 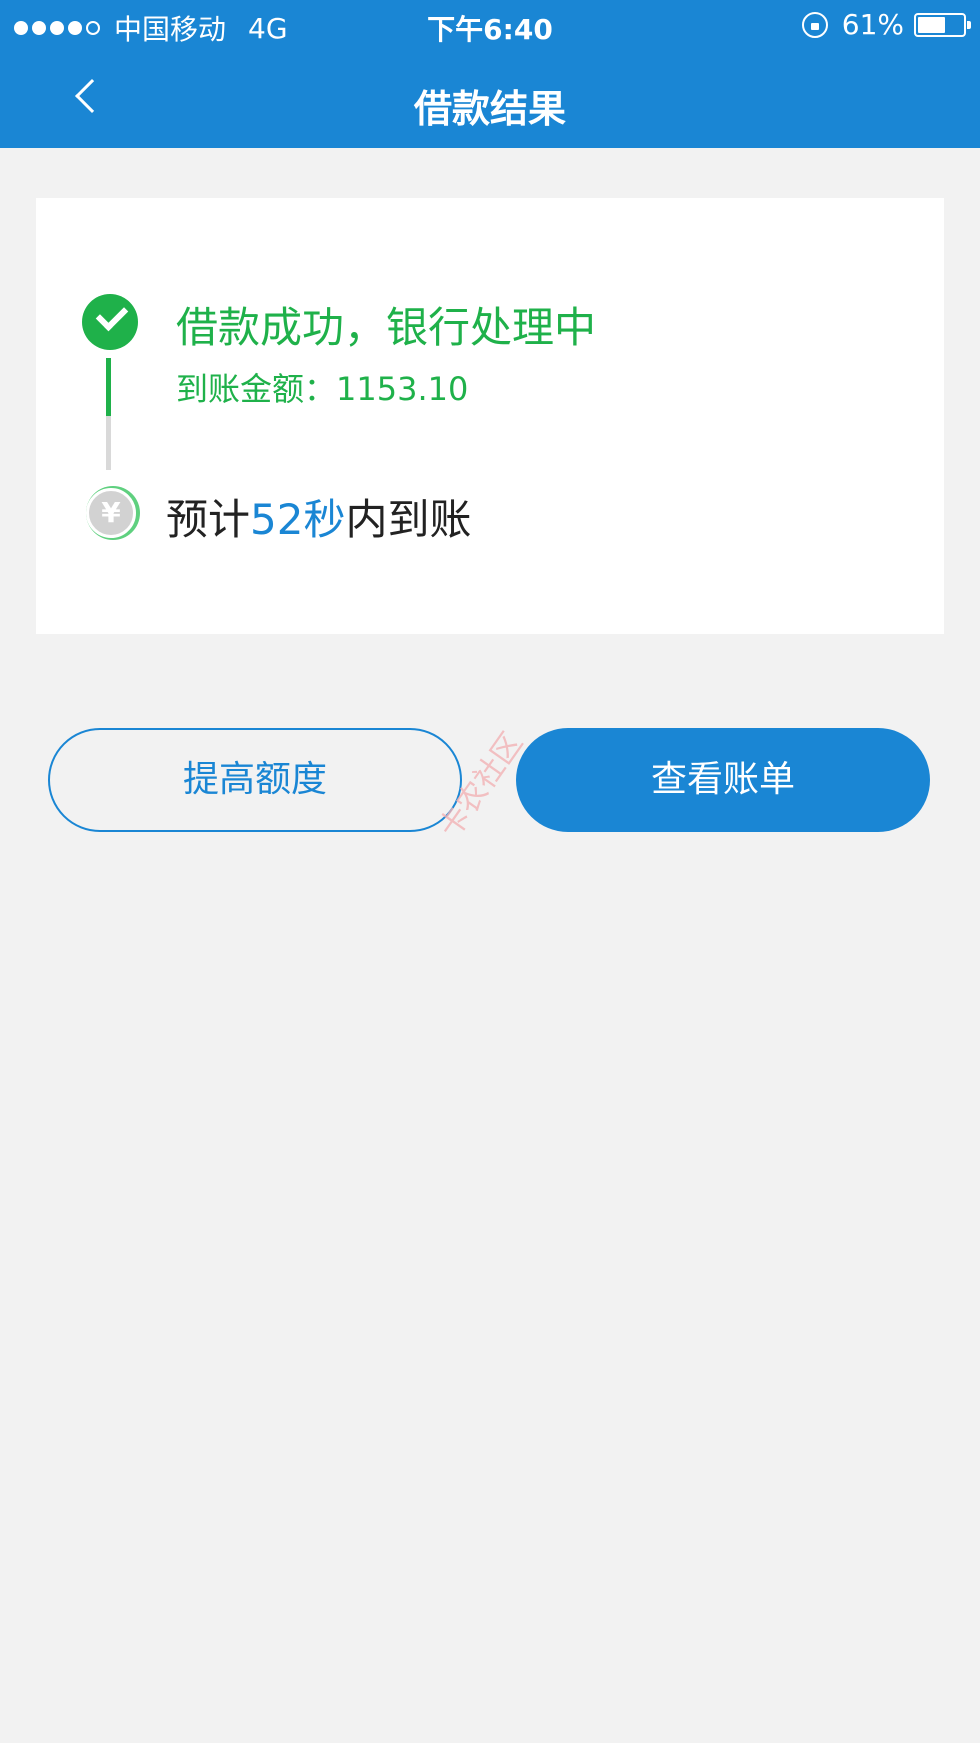 What do you see at coordinates (110, 322) in the screenshot?
I see `check-circle-icon` at bounding box center [110, 322].